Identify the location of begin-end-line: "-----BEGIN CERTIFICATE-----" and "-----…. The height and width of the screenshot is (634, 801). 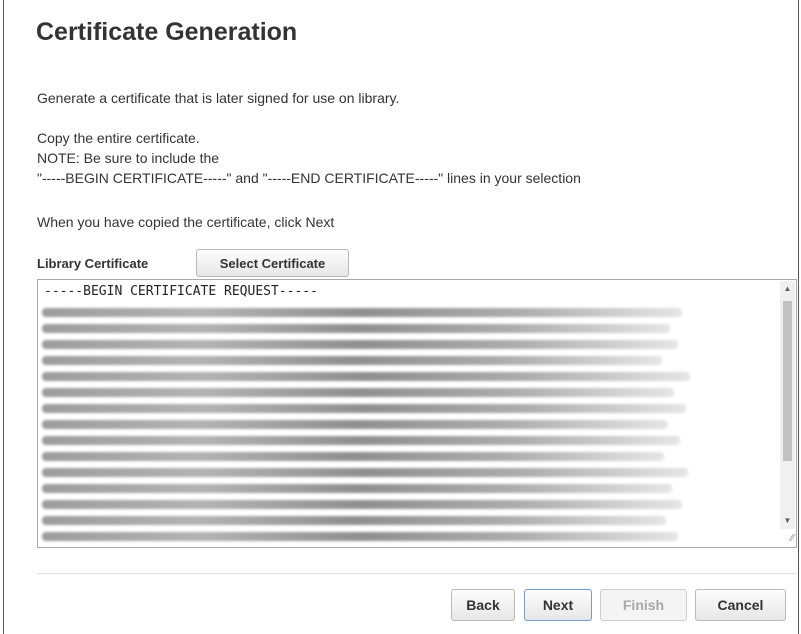
(309, 178).